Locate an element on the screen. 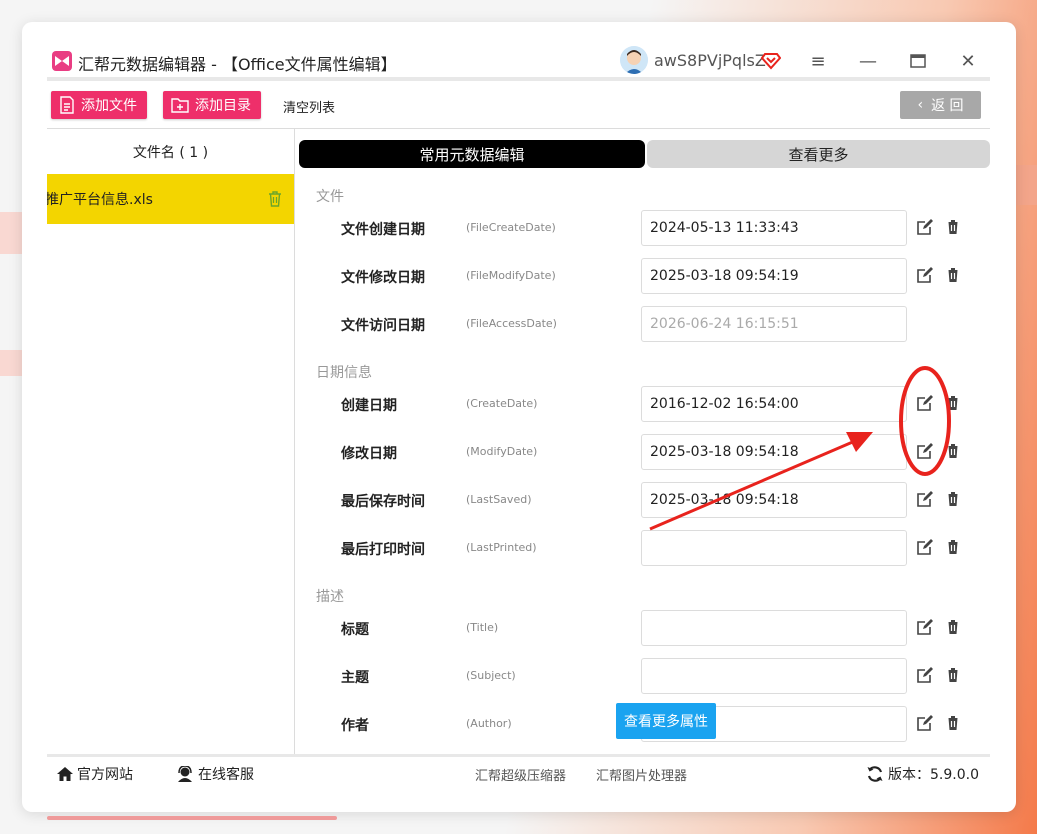  row-key: (FileCreateDate) is located at coordinates (511, 227).